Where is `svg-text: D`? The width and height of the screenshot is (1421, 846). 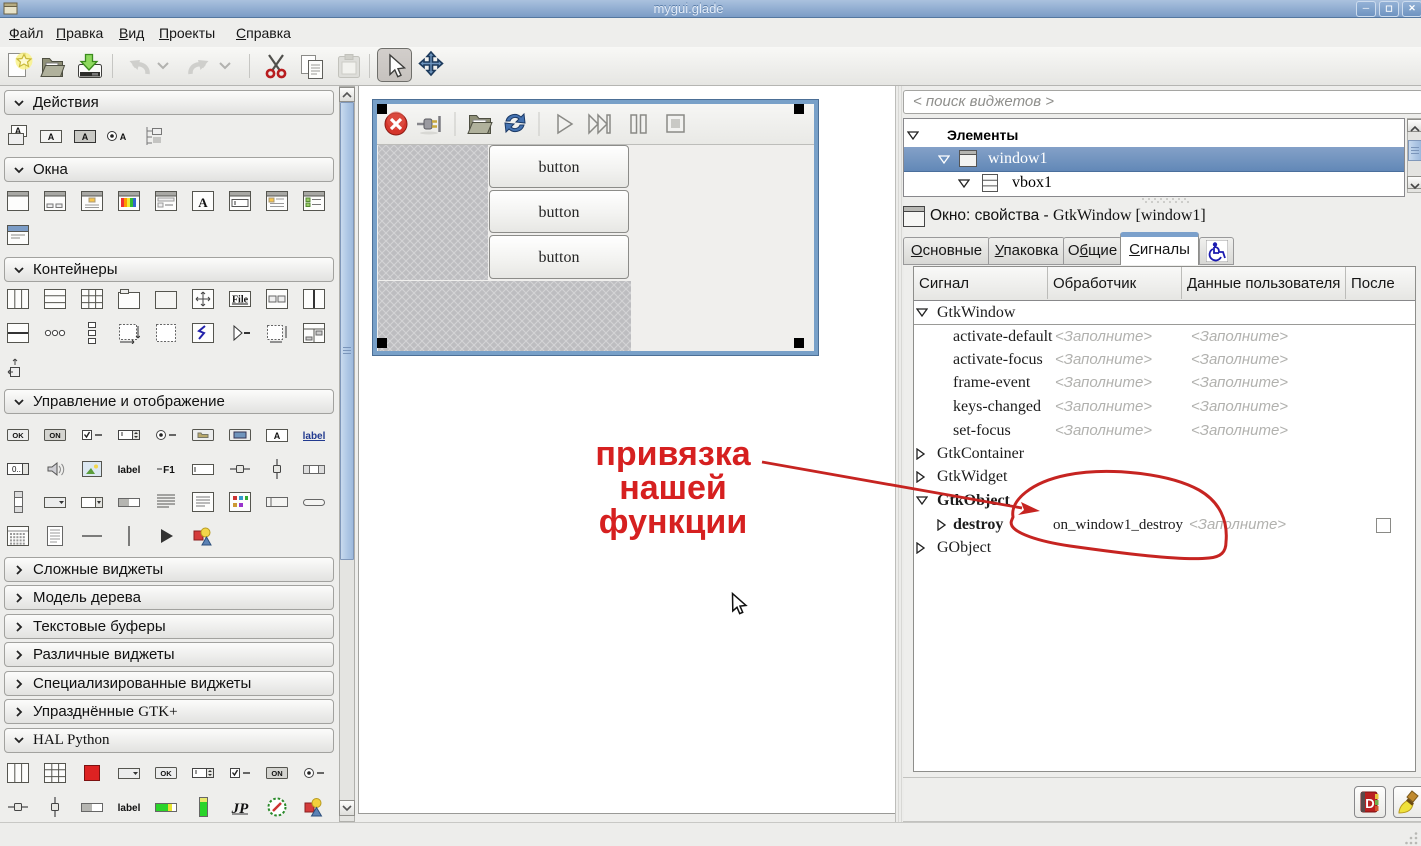 svg-text: D is located at coordinates (1369, 803).